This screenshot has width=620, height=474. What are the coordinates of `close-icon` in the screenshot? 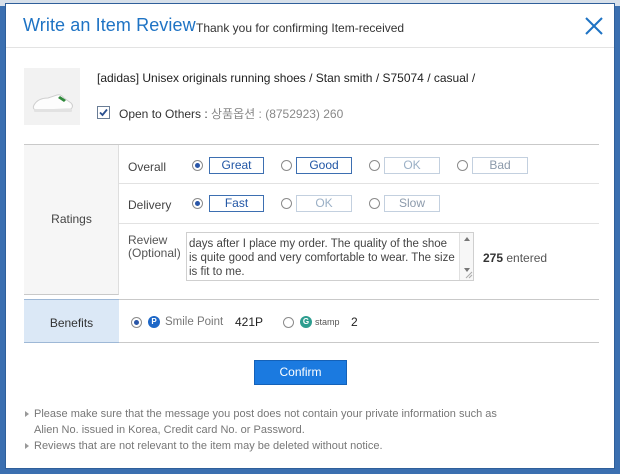 It's located at (594, 26).